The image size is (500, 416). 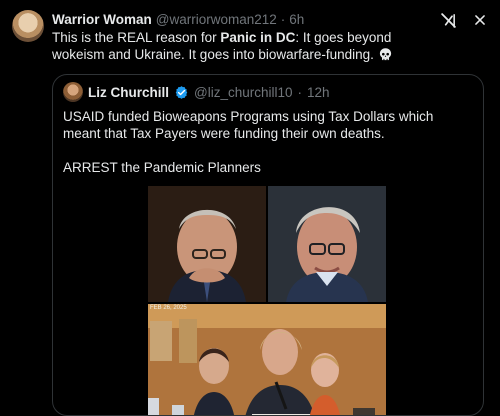 I want to click on tweet-header: Warrior Woman @warriorwoman212 · 6h, so click(x=178, y=19).